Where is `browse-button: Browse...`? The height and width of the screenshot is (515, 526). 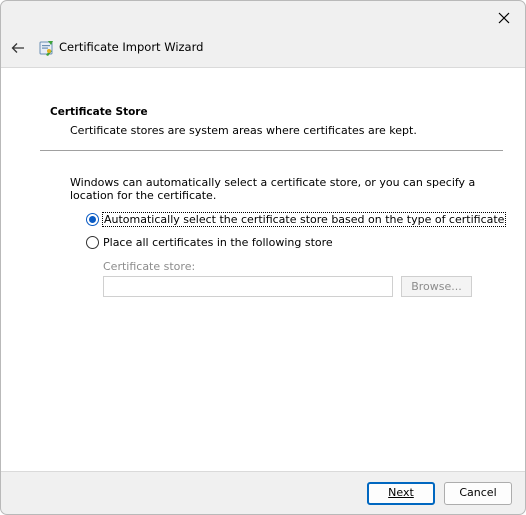
browse-button: Browse... is located at coordinates (436, 286).